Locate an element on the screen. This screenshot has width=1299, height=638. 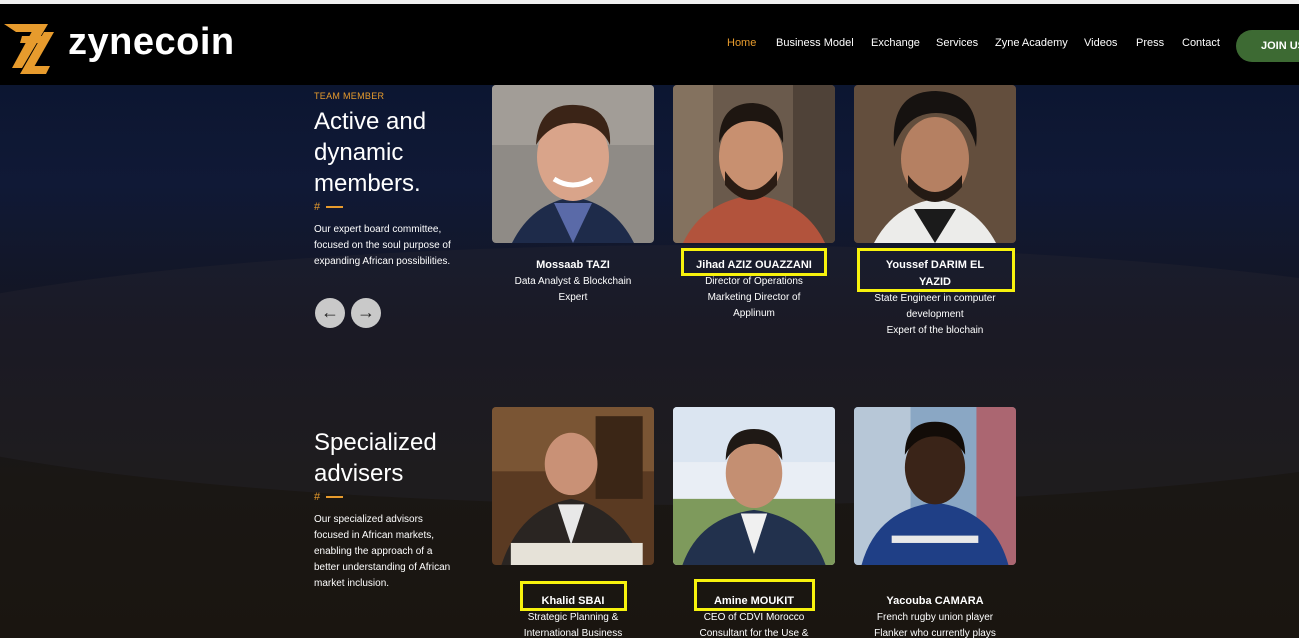
advisers-heading-line: advisers is located at coordinates (359, 473).